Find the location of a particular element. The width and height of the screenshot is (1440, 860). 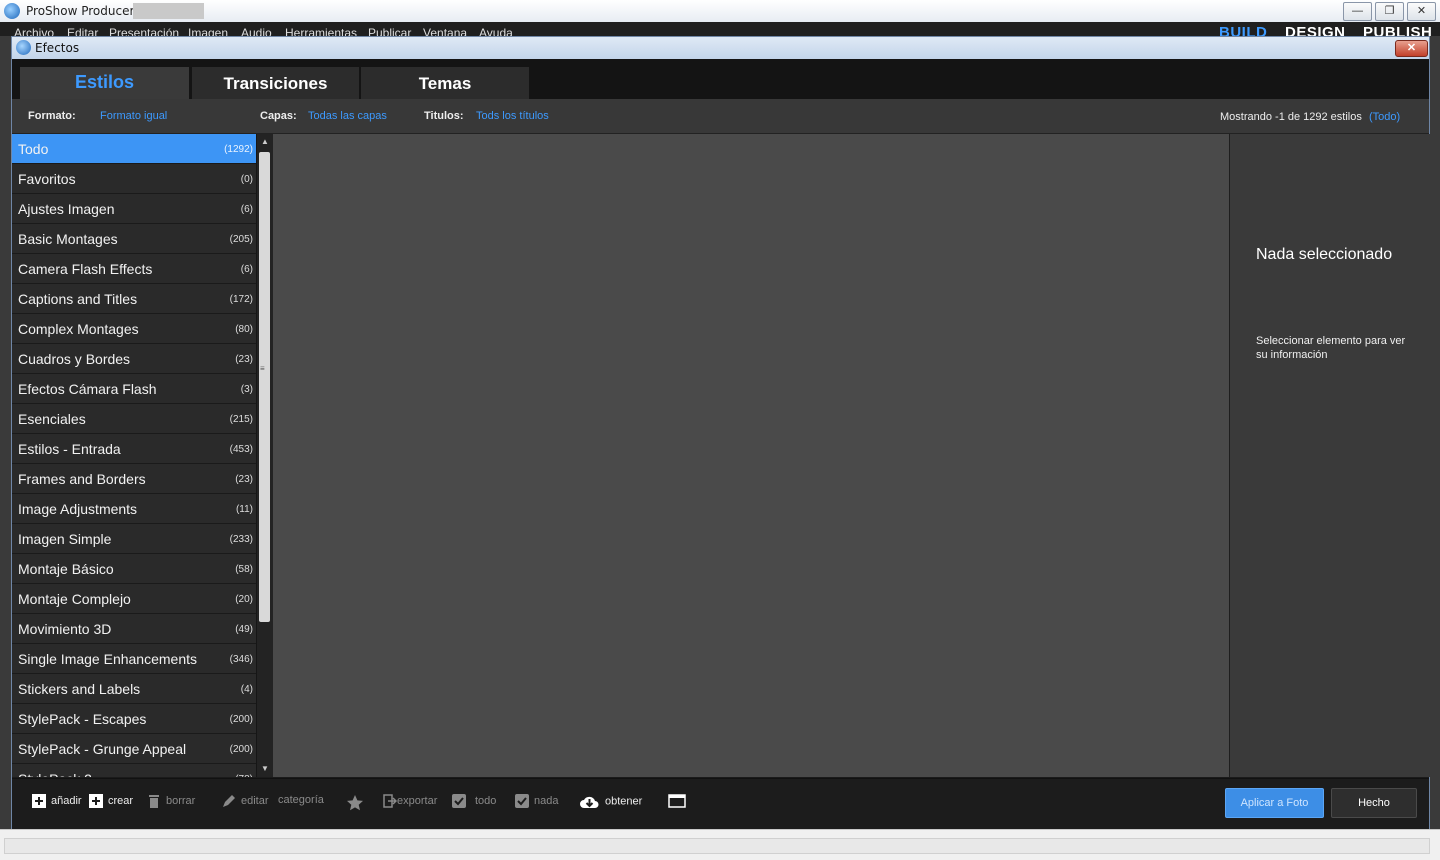

category-count: (172) is located at coordinates (241, 299).